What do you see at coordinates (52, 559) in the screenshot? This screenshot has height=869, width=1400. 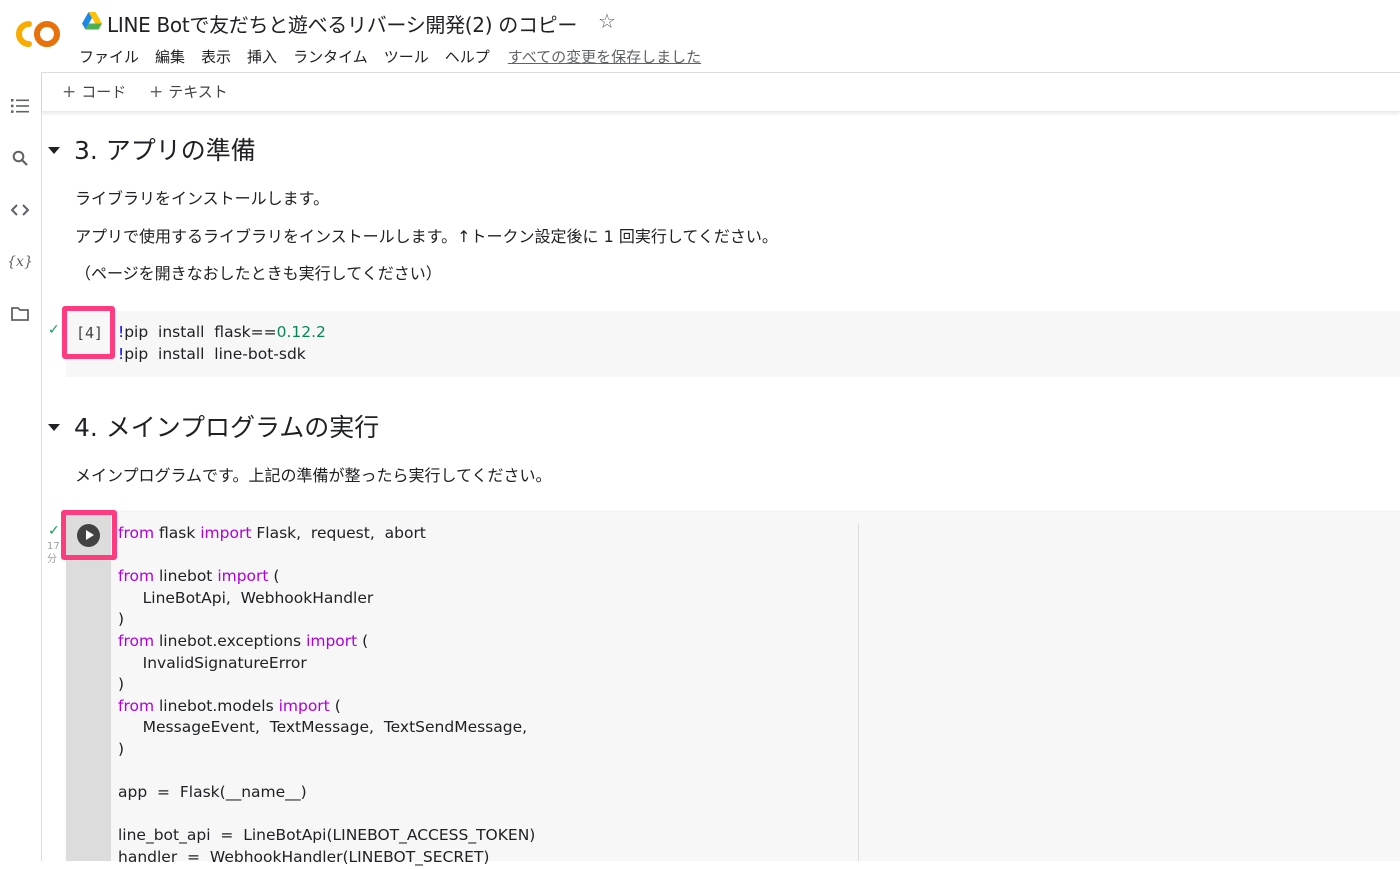 I see `execution-time-unit: 分` at bounding box center [52, 559].